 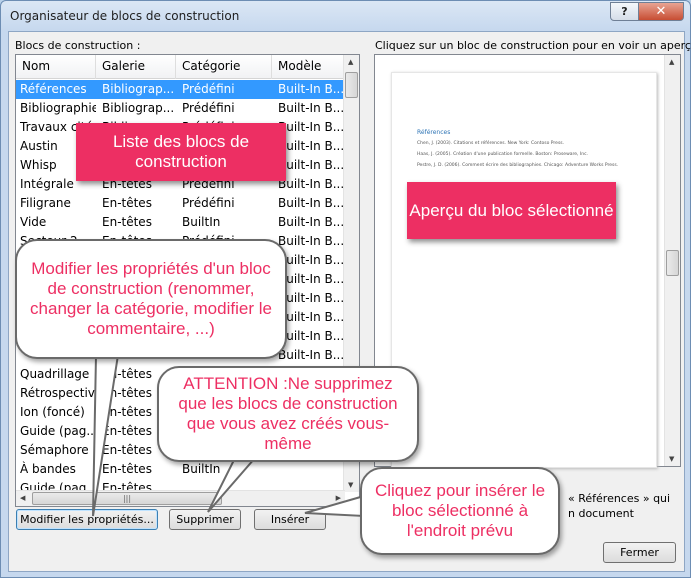 What do you see at coordinates (45, 203) in the screenshot?
I see `cell-name: Filigrane` at bounding box center [45, 203].